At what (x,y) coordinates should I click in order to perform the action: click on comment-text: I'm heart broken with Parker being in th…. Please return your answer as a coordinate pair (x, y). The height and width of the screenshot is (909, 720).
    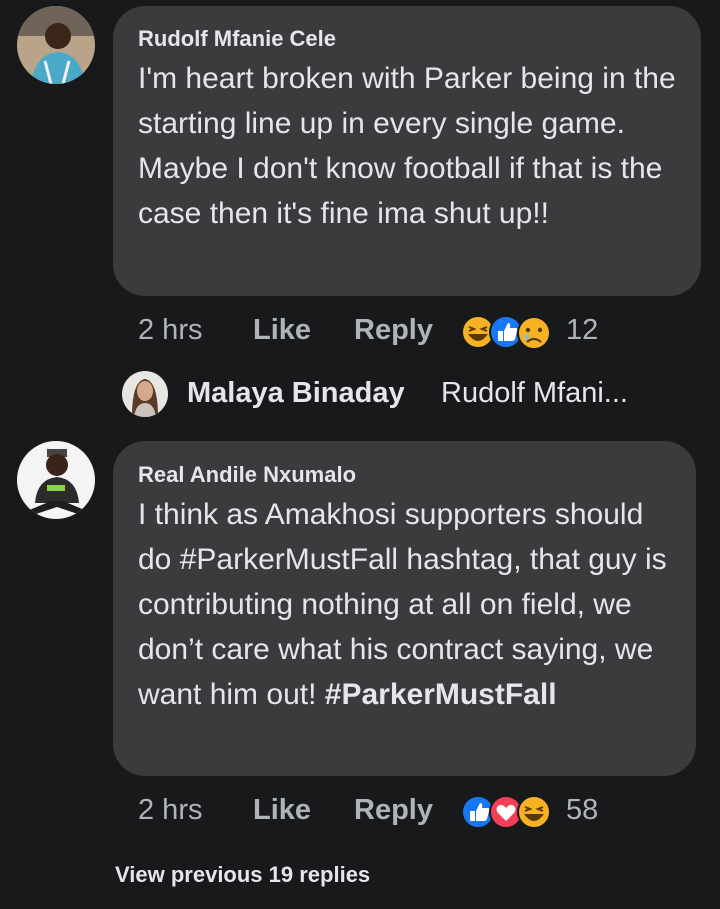
    Looking at the image, I should click on (407, 146).